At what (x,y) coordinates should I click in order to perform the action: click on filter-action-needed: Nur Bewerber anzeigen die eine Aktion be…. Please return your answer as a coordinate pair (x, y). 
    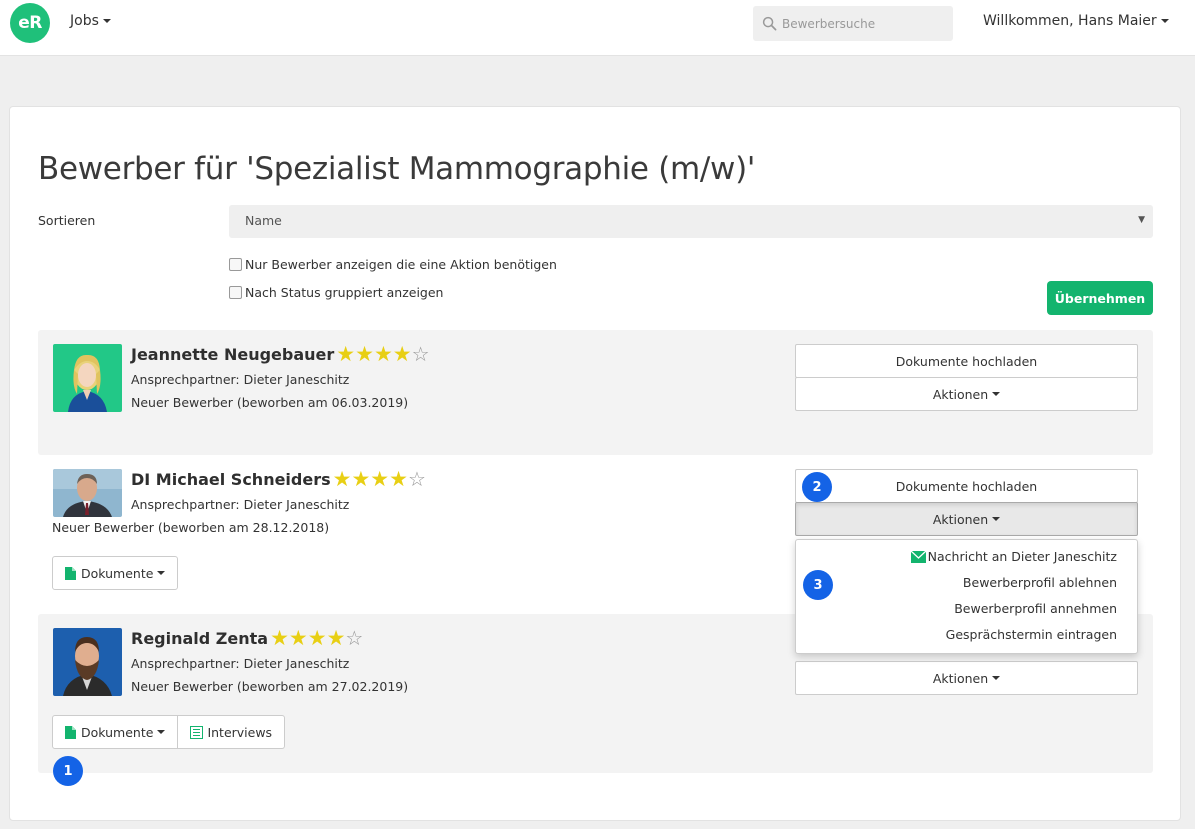
    Looking at the image, I should click on (393, 264).